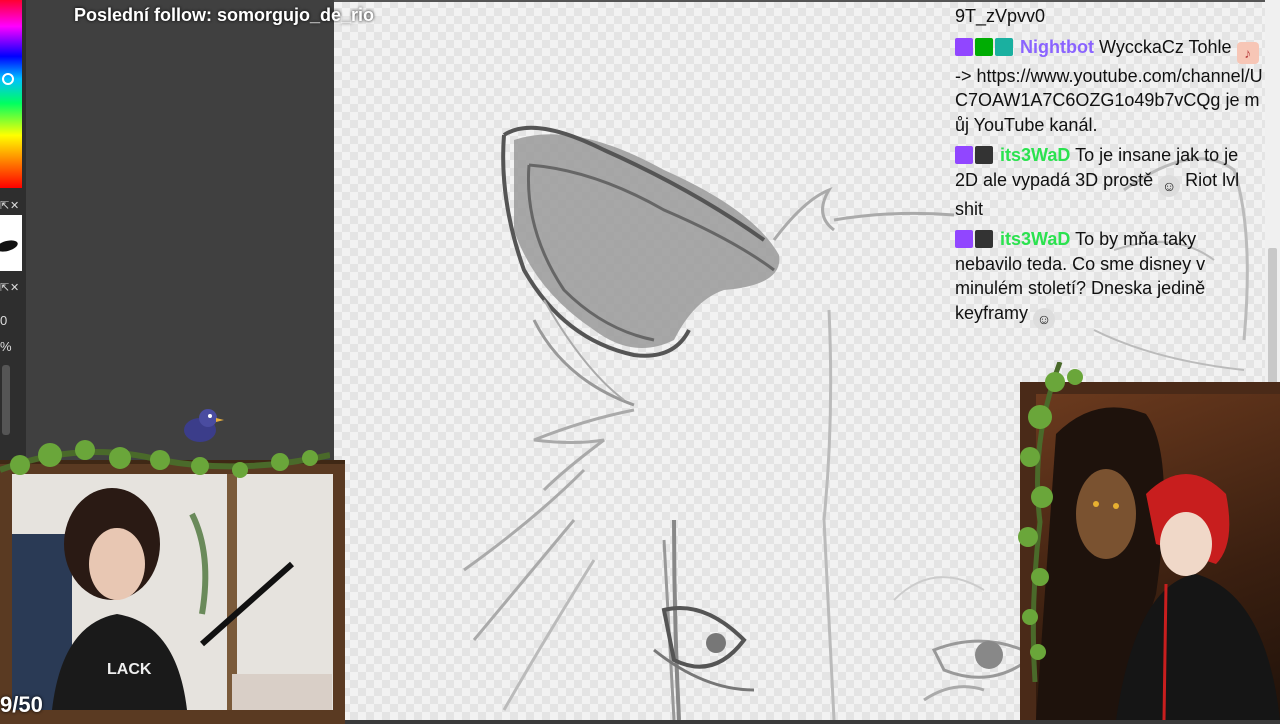  What do you see at coordinates (224, 15) in the screenshot?
I see `last-follow-label: Poslední follow: somorgujo_de_rio` at bounding box center [224, 15].